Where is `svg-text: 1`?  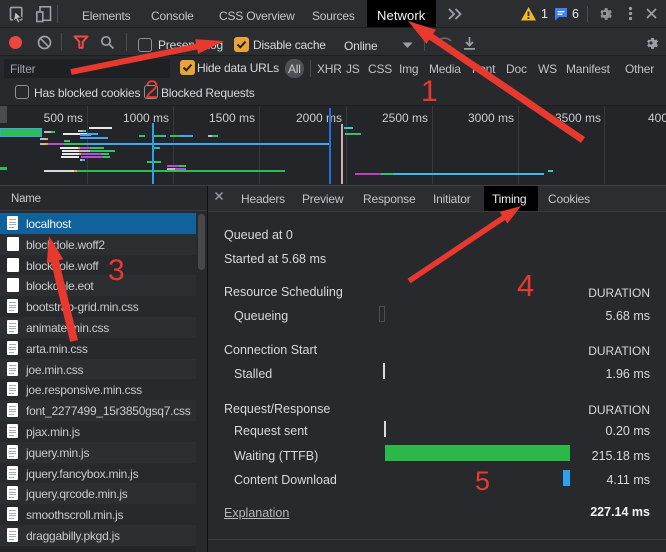
svg-text: 1 is located at coordinates (429, 91).